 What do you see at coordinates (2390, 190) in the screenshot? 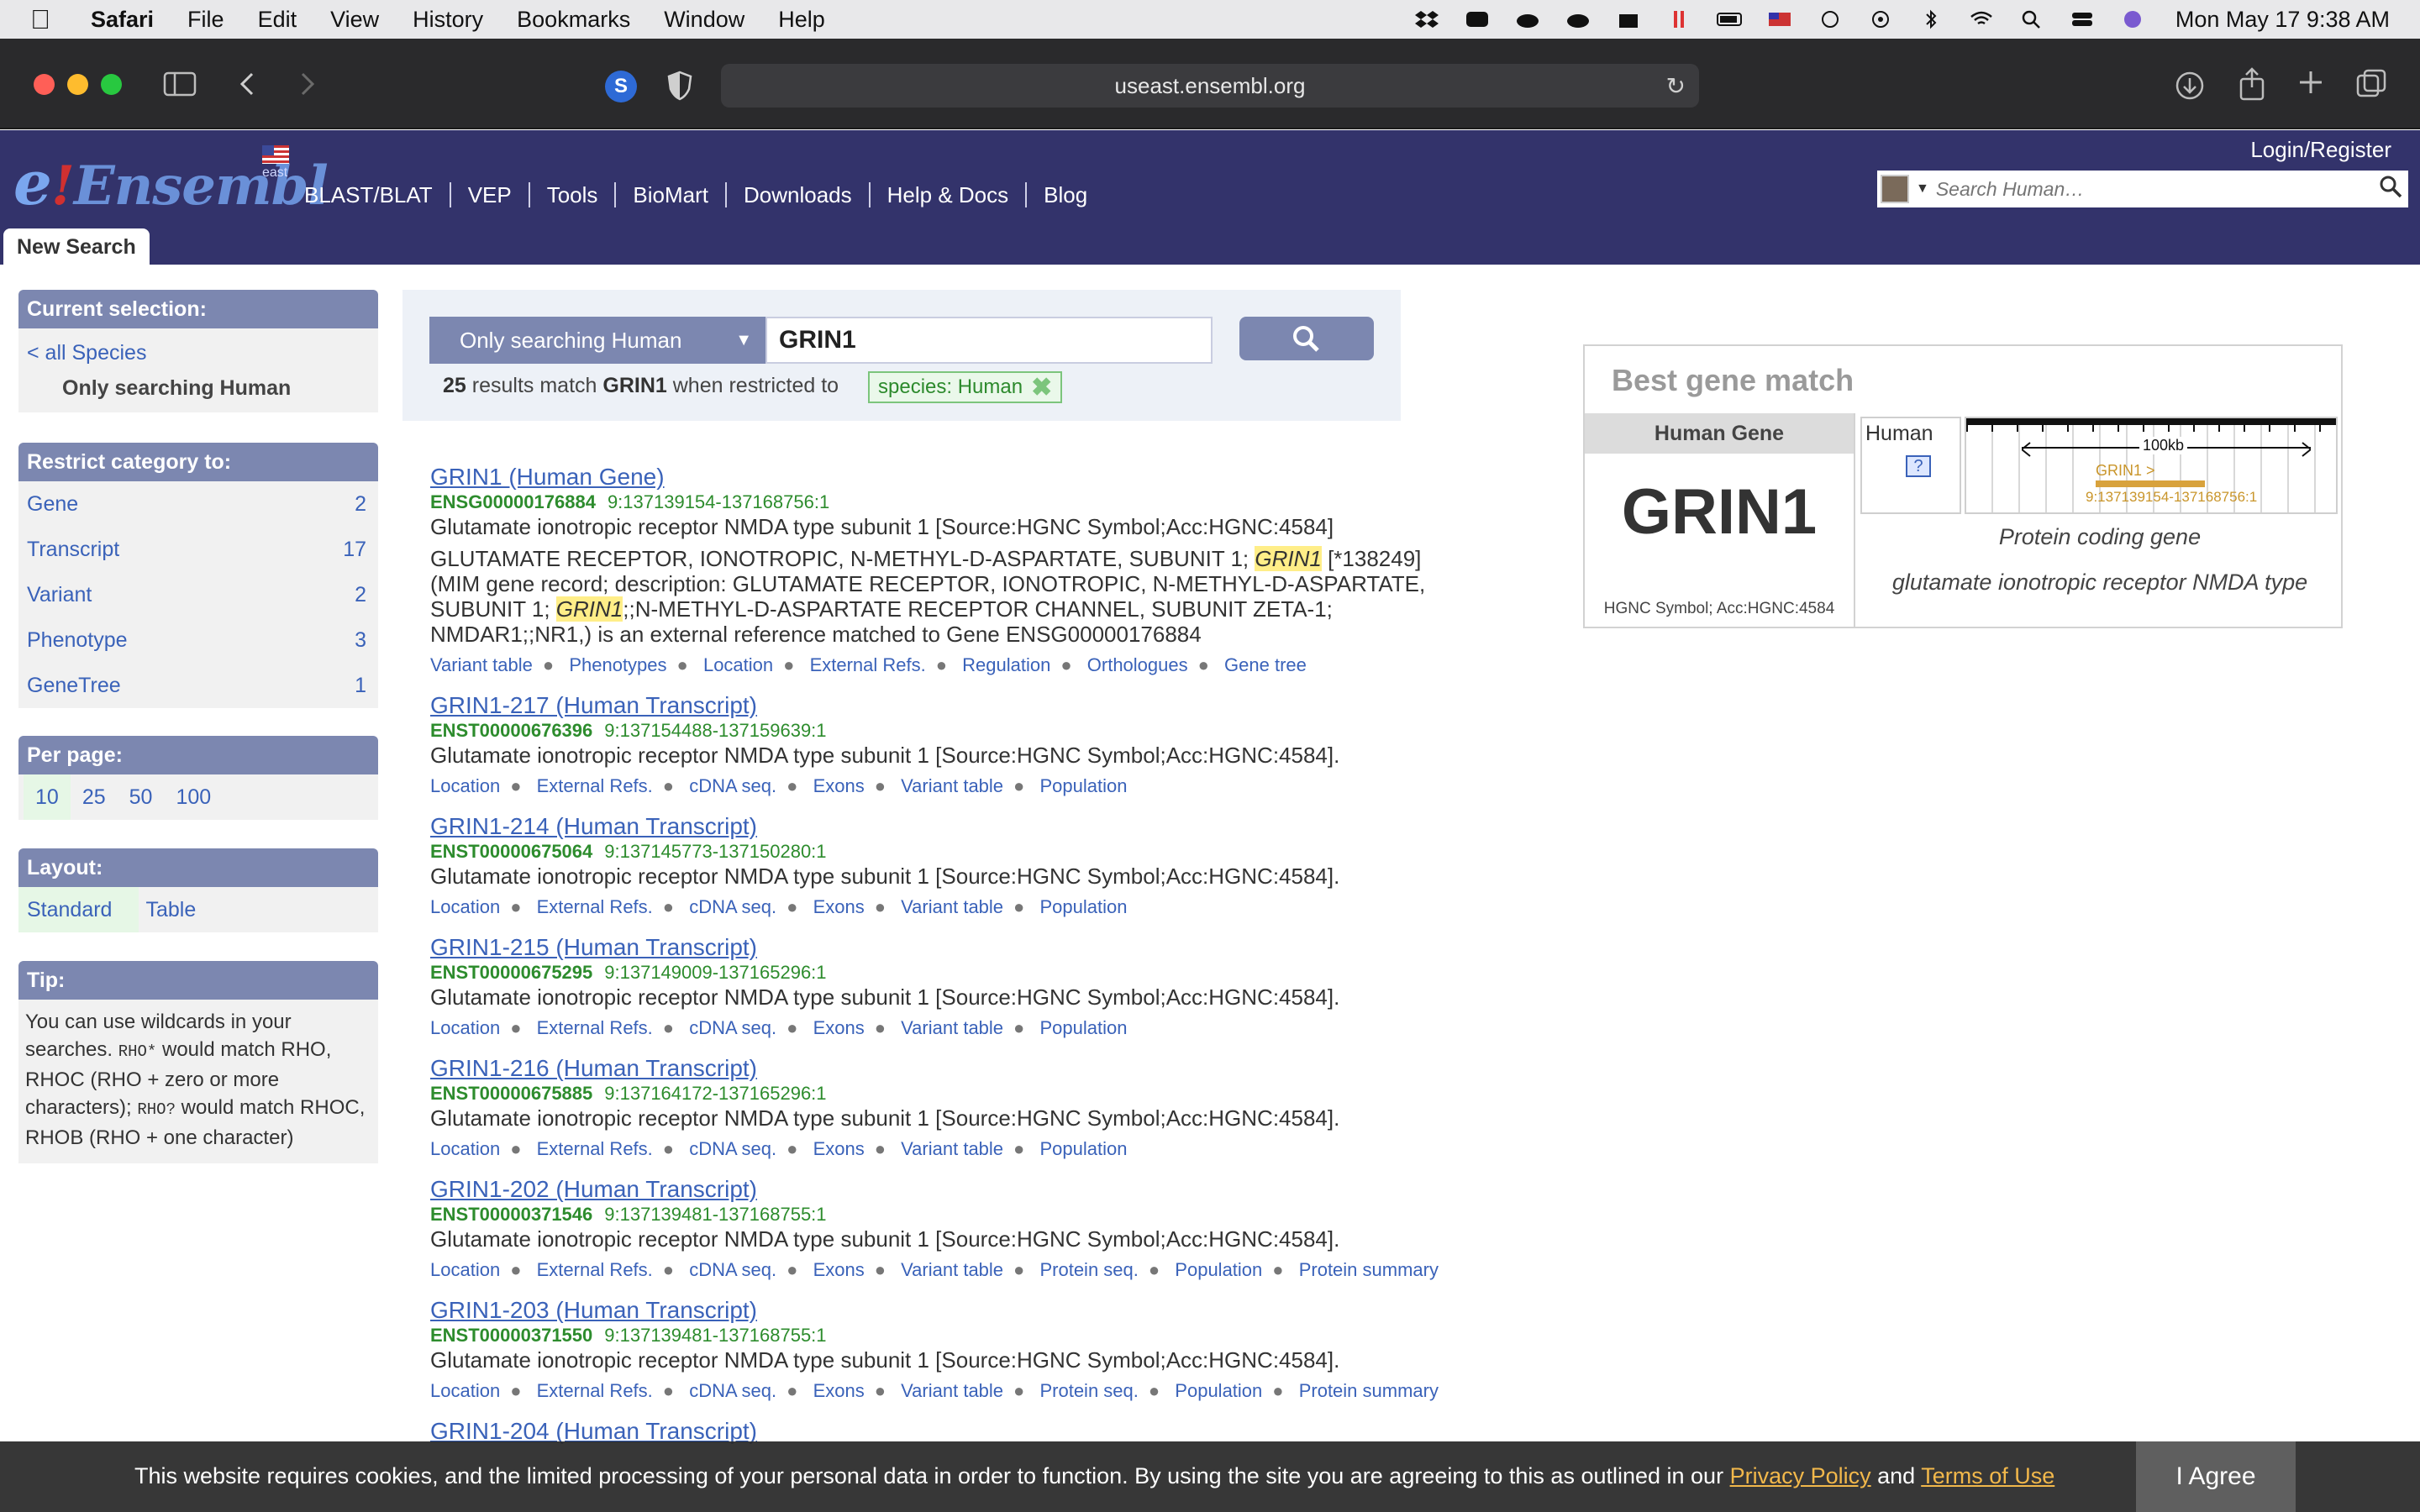
I see `search-icon` at bounding box center [2390, 190].